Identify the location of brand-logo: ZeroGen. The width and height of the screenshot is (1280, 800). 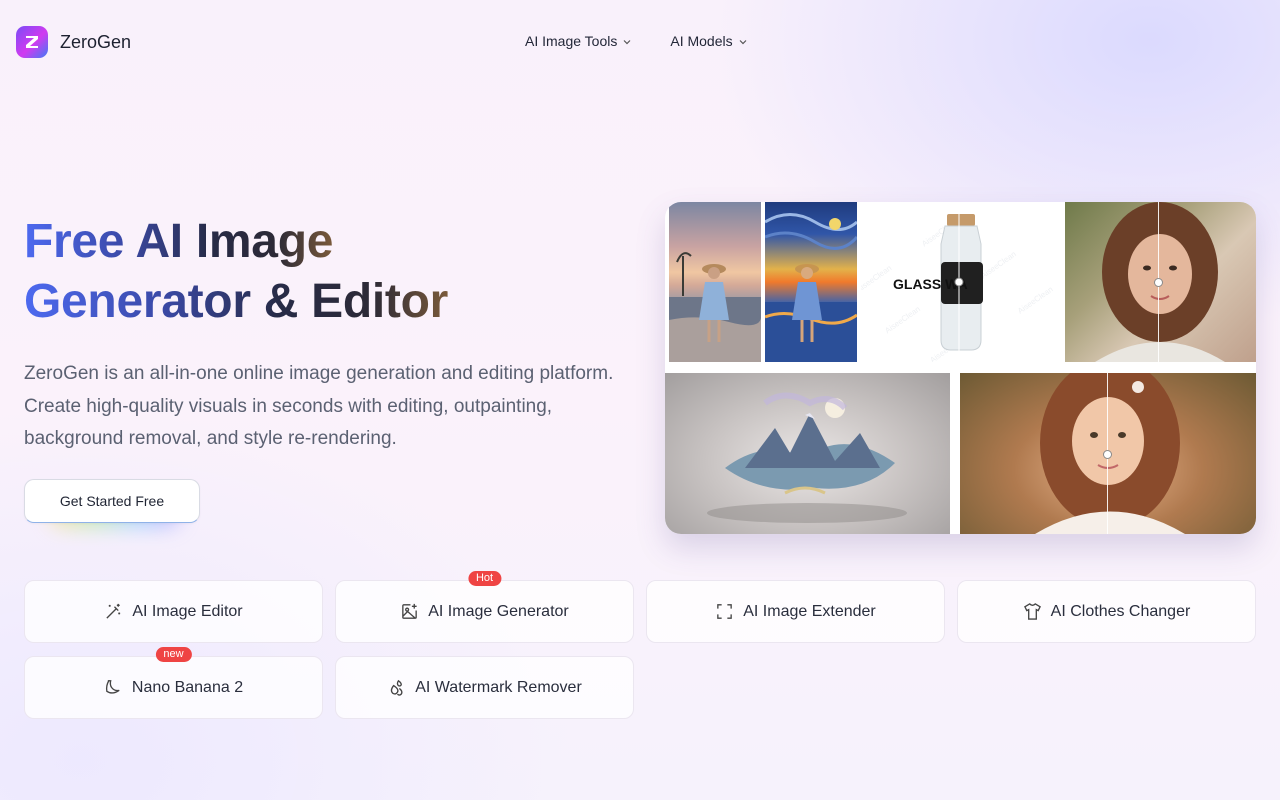
(73, 42).